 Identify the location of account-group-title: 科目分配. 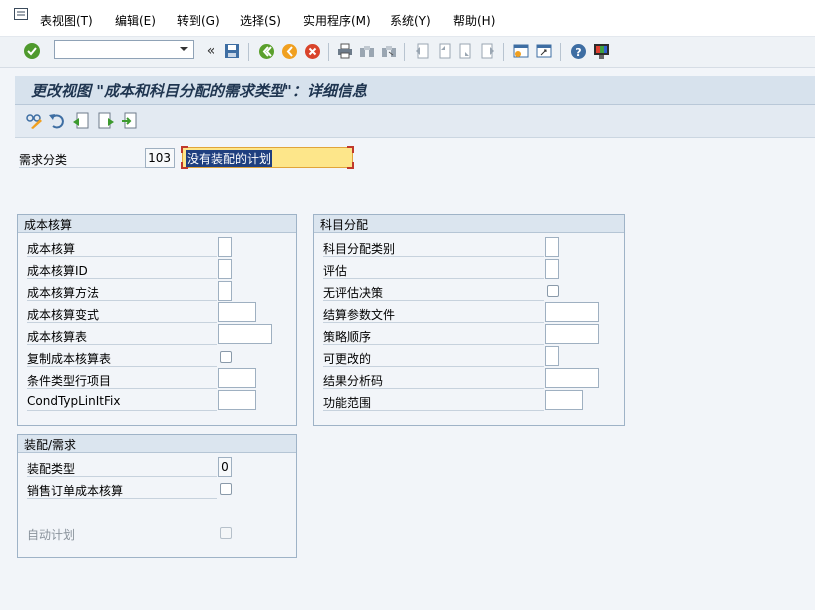
(344, 225).